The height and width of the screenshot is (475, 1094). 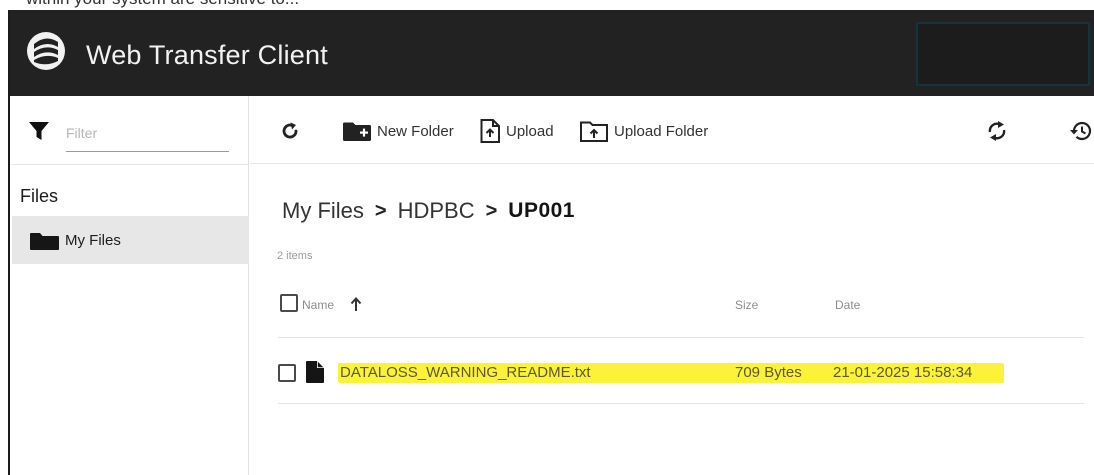 I want to click on refresh-button, so click(x=290, y=131).